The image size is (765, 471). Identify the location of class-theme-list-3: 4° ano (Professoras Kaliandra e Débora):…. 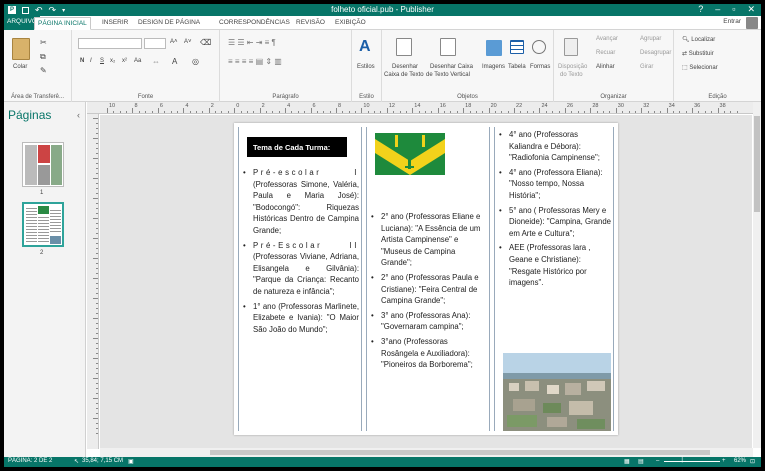
(554, 210).